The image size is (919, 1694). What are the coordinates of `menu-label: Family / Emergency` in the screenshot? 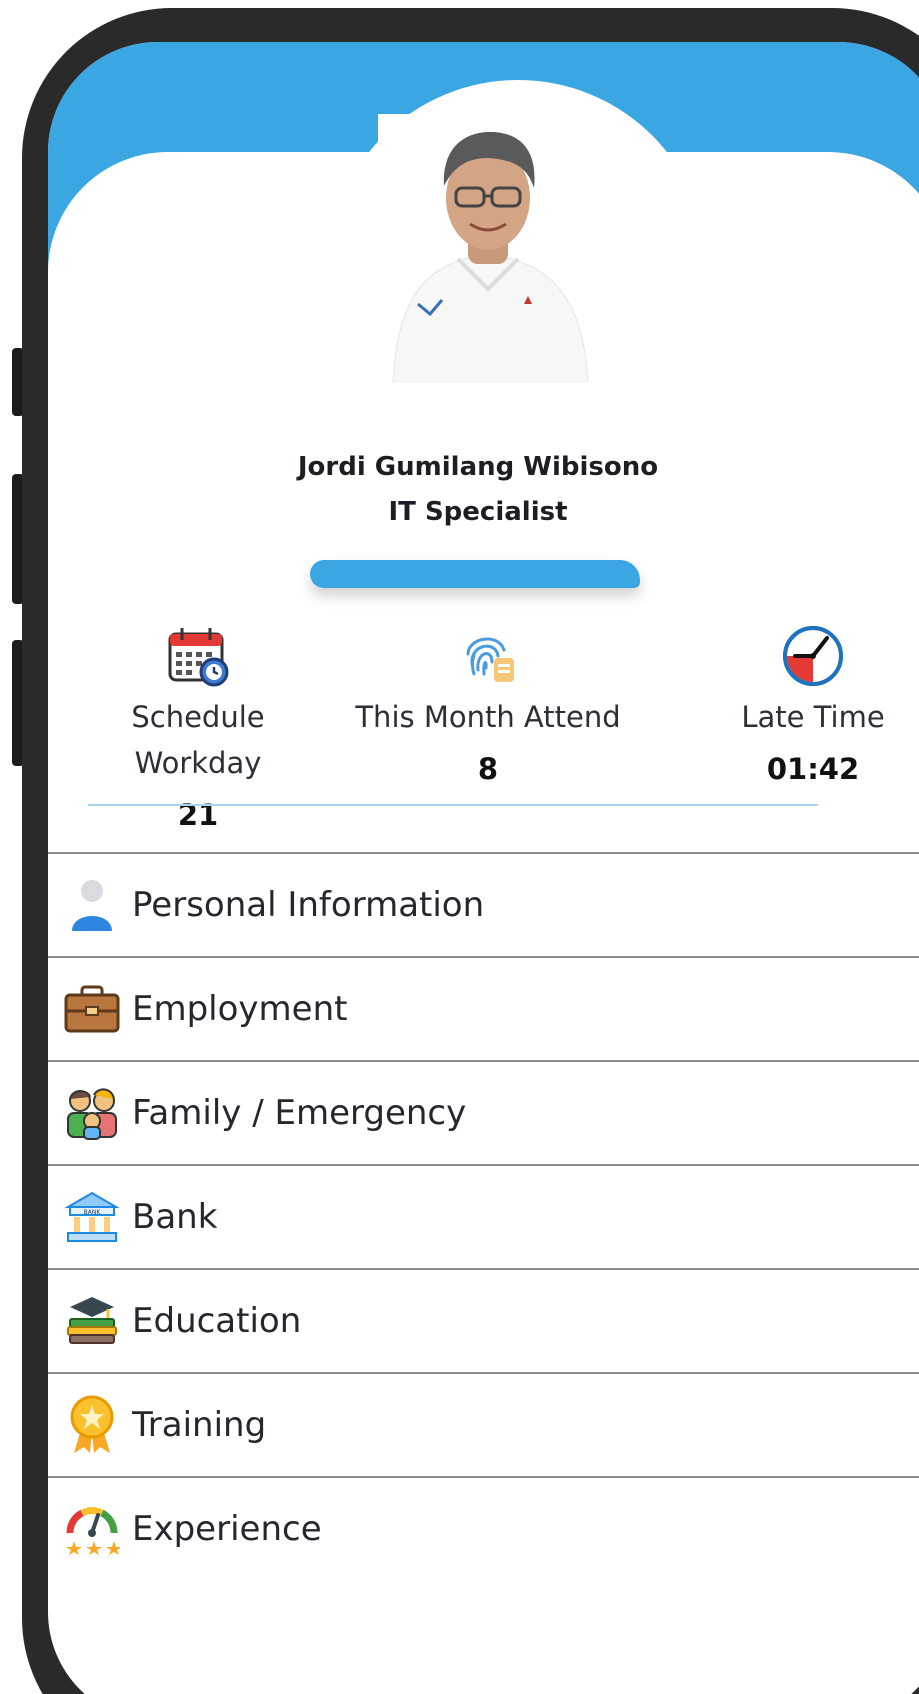 It's located at (299, 1113).